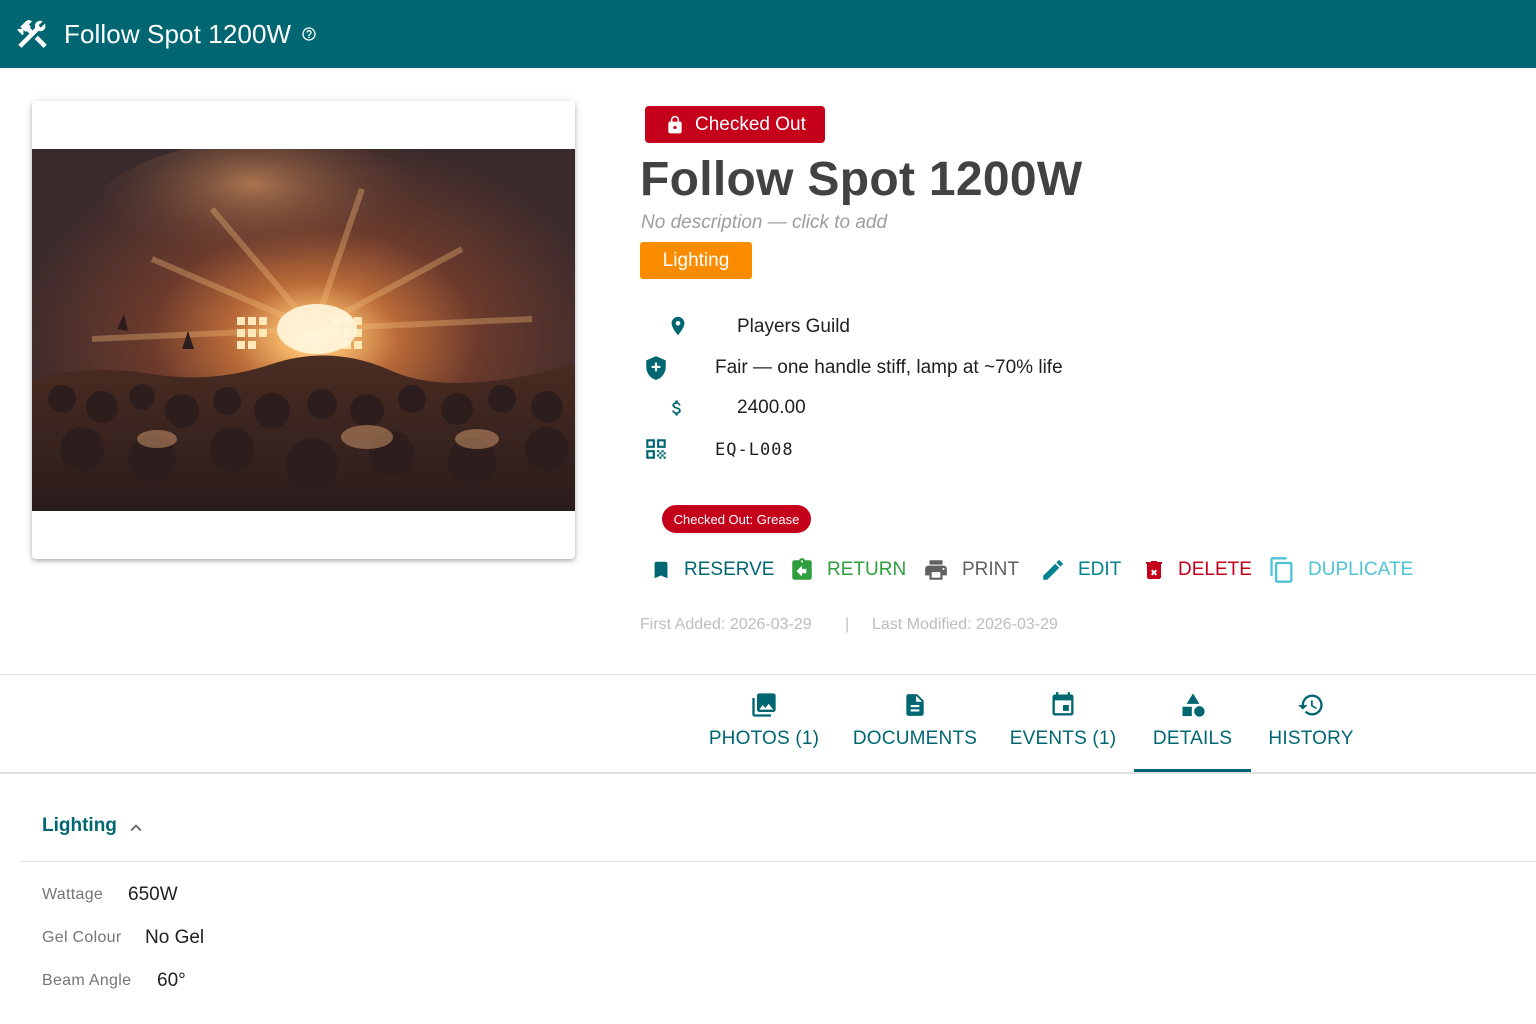 Image resolution: width=1536 pixels, height=1024 pixels. I want to click on document-icon, so click(915, 705).